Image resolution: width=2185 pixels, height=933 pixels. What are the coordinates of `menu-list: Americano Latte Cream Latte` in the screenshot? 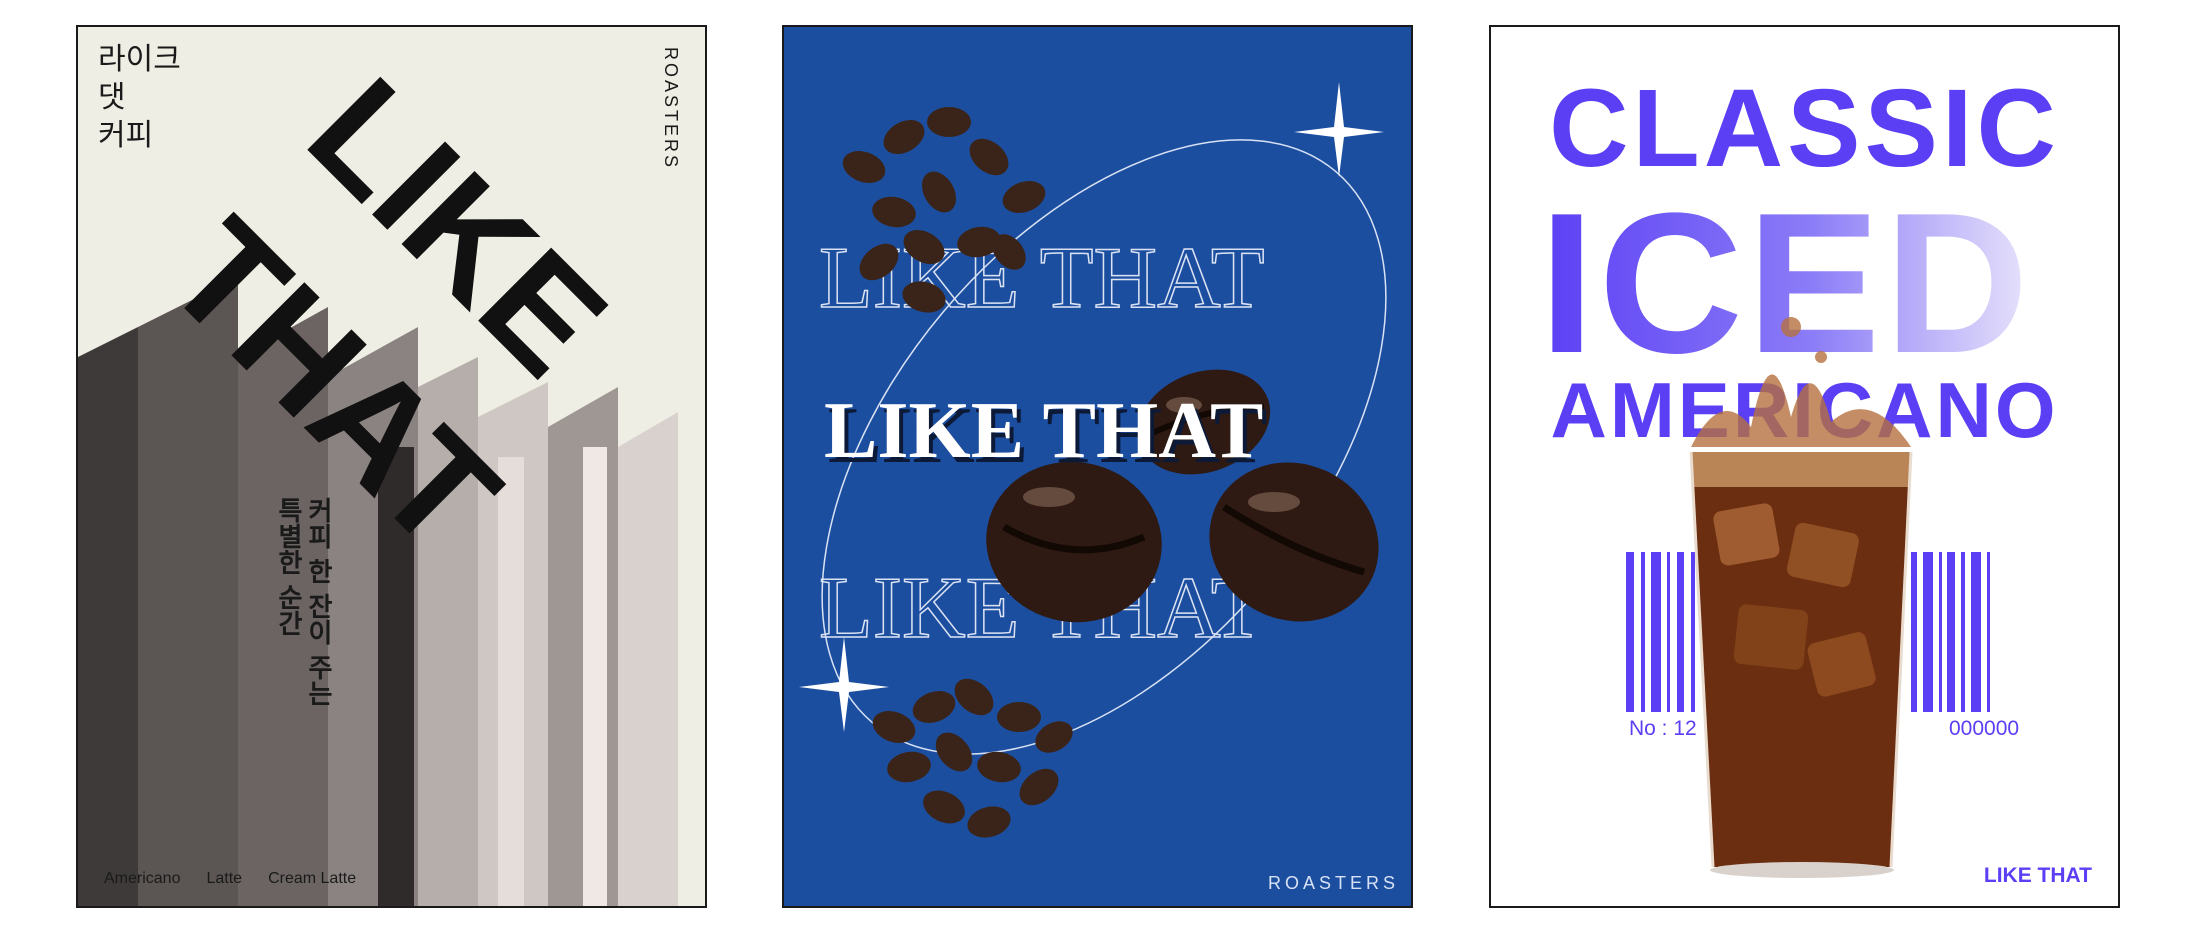 It's located at (230, 879).